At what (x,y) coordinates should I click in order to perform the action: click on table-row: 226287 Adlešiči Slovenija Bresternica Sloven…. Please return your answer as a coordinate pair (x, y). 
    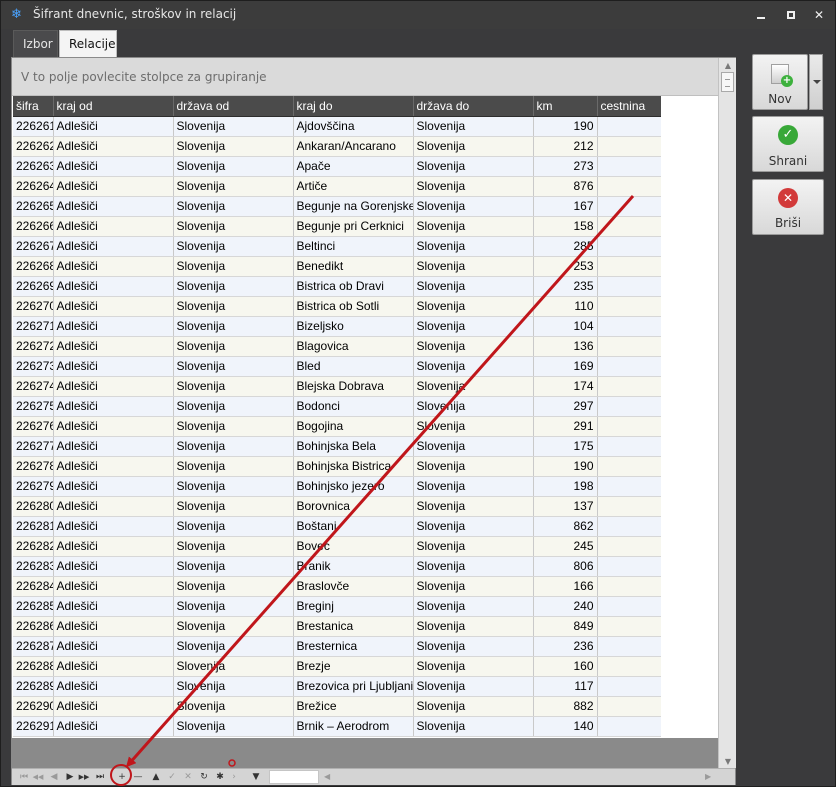
    Looking at the image, I should click on (337, 646).